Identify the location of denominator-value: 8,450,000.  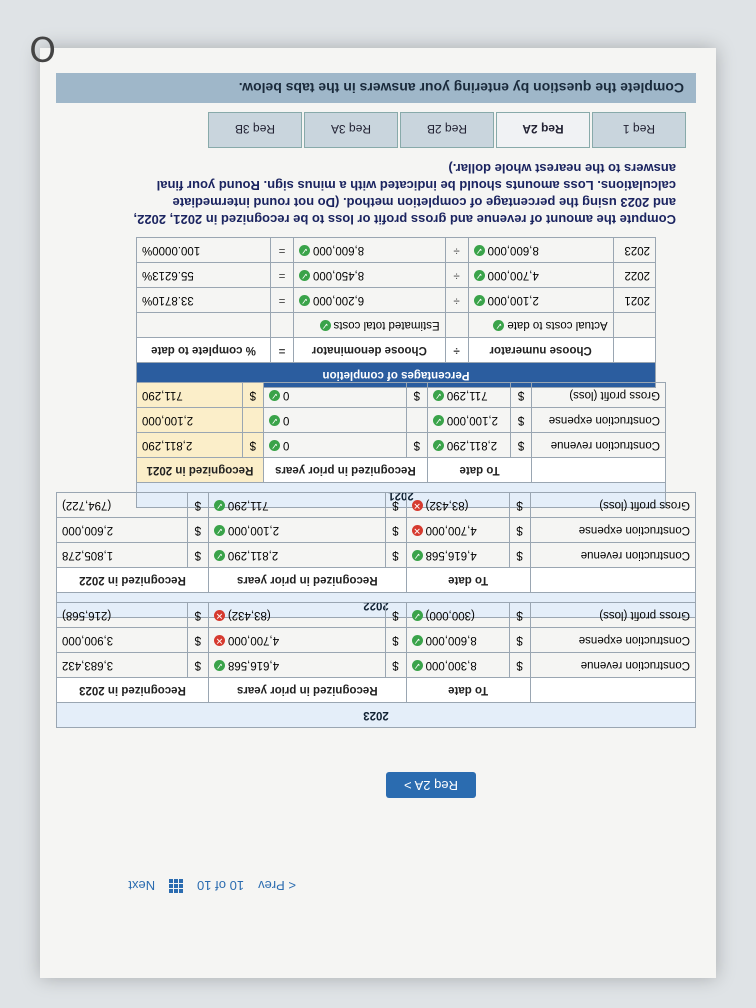
(338, 275).